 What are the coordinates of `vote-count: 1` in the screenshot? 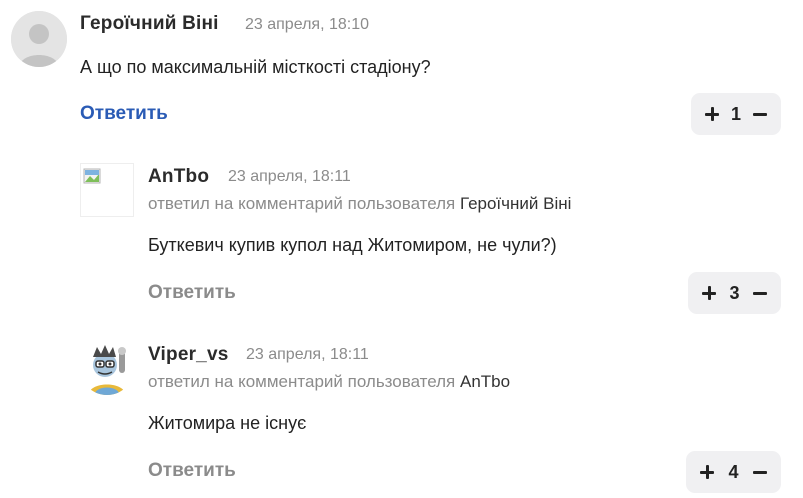 It's located at (735, 113).